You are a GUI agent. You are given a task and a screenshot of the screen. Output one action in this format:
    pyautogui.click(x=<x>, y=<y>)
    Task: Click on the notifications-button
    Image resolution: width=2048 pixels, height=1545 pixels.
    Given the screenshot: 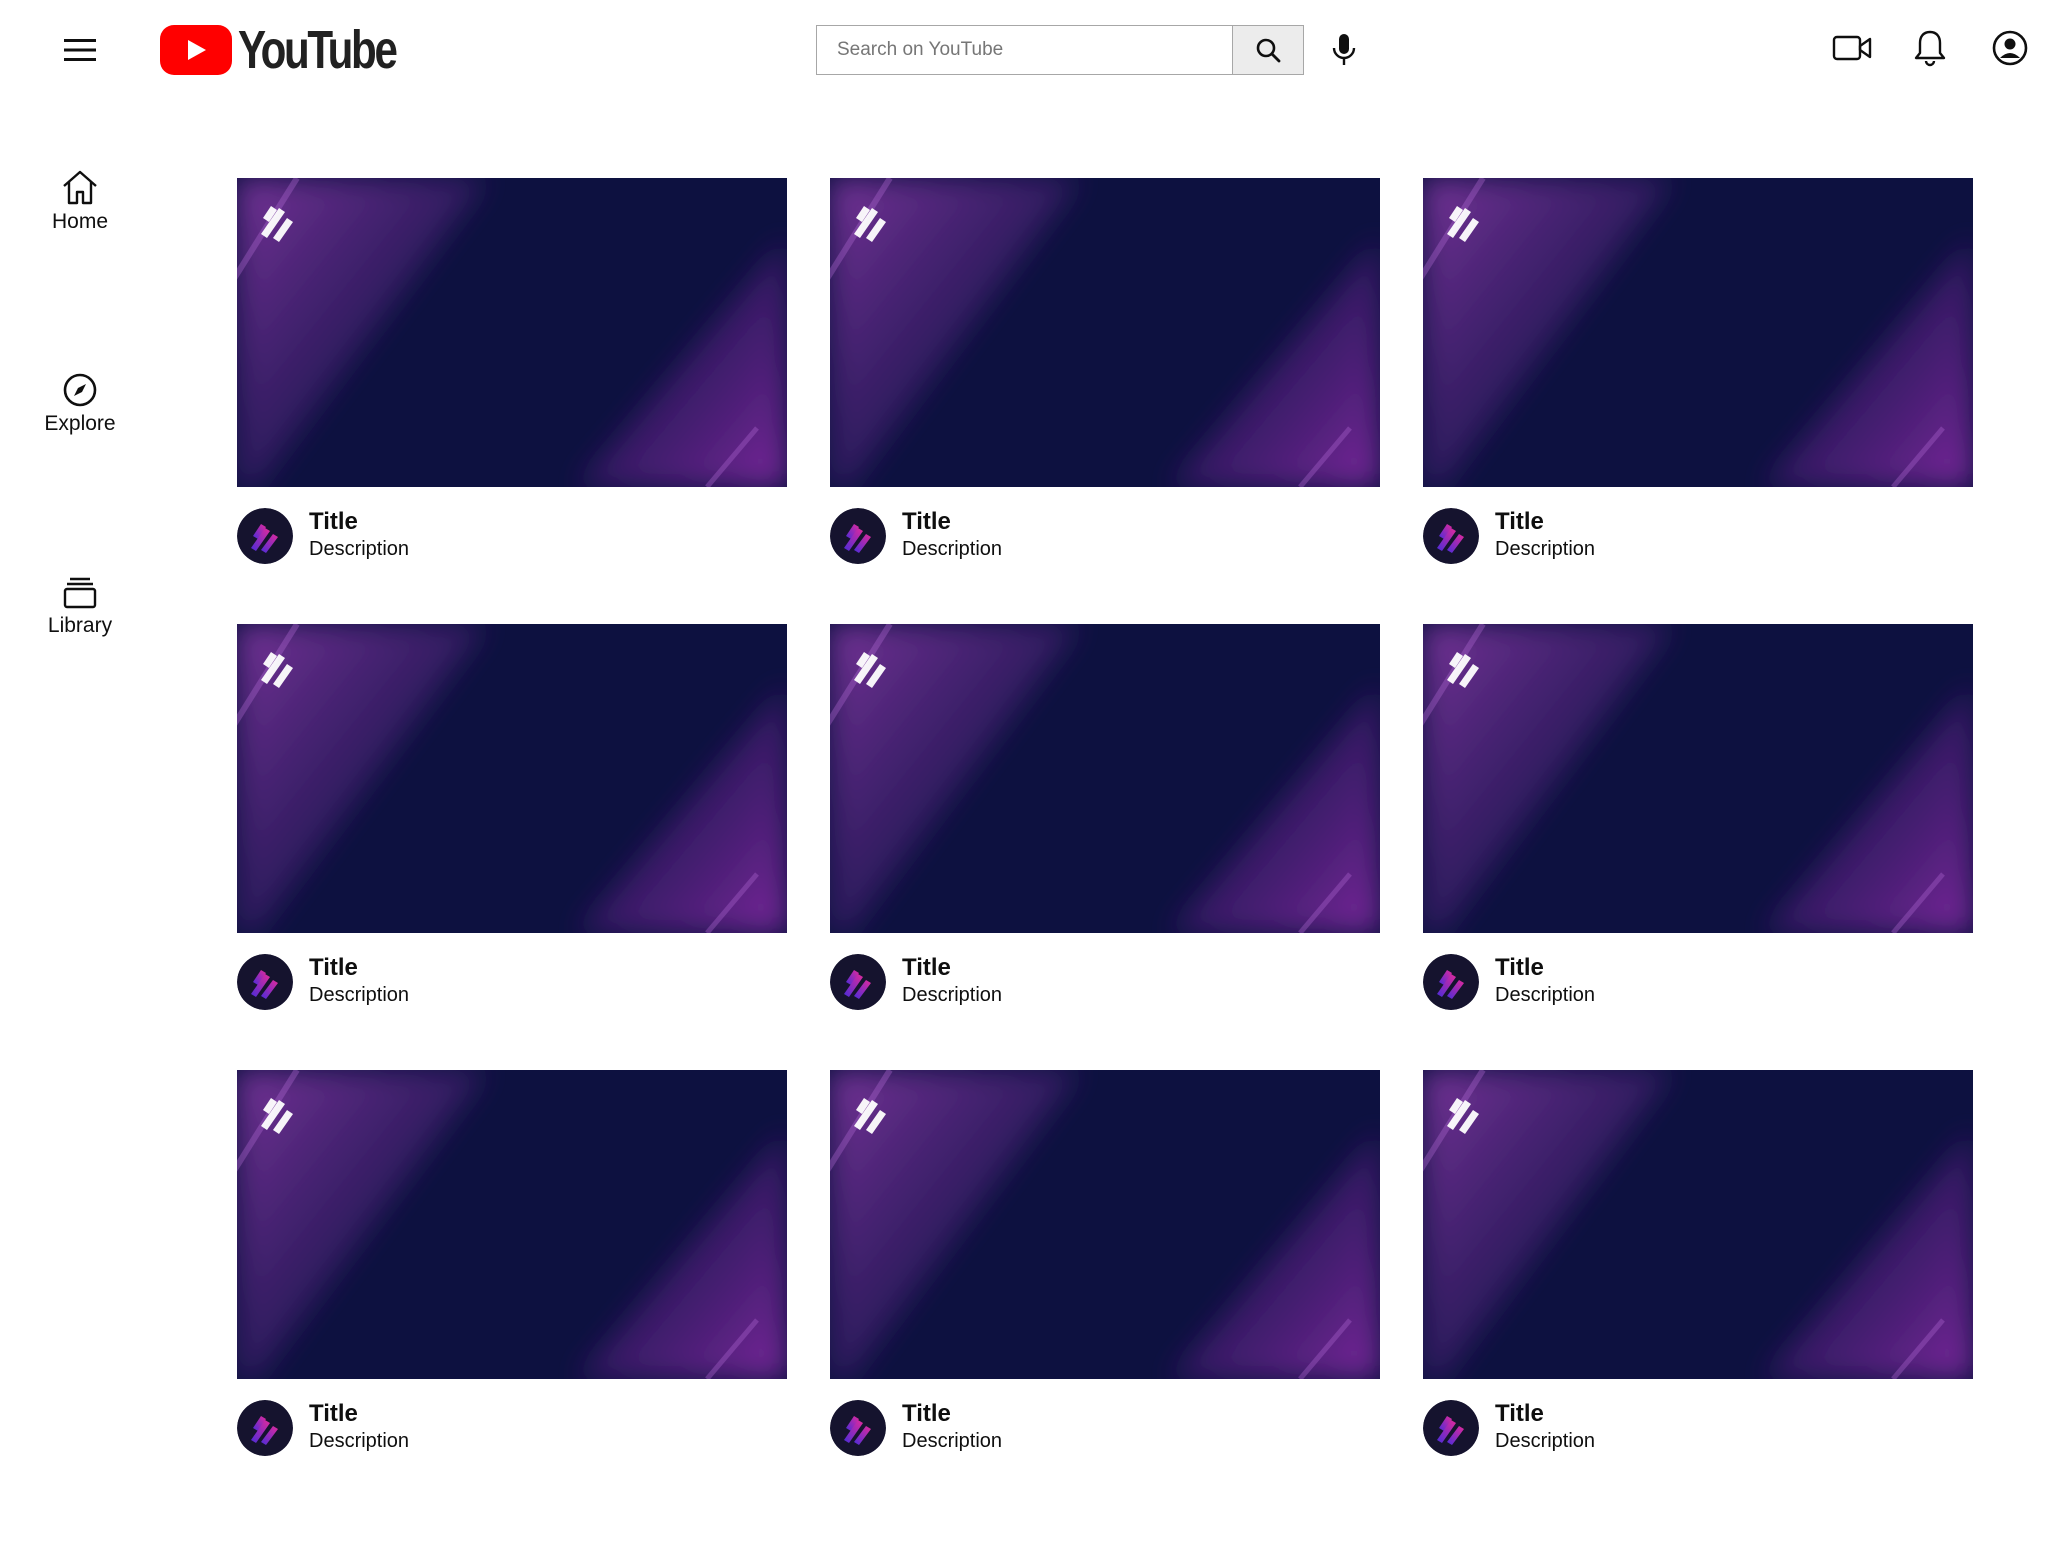 What is the action you would take?
    pyautogui.click(x=1930, y=48)
    